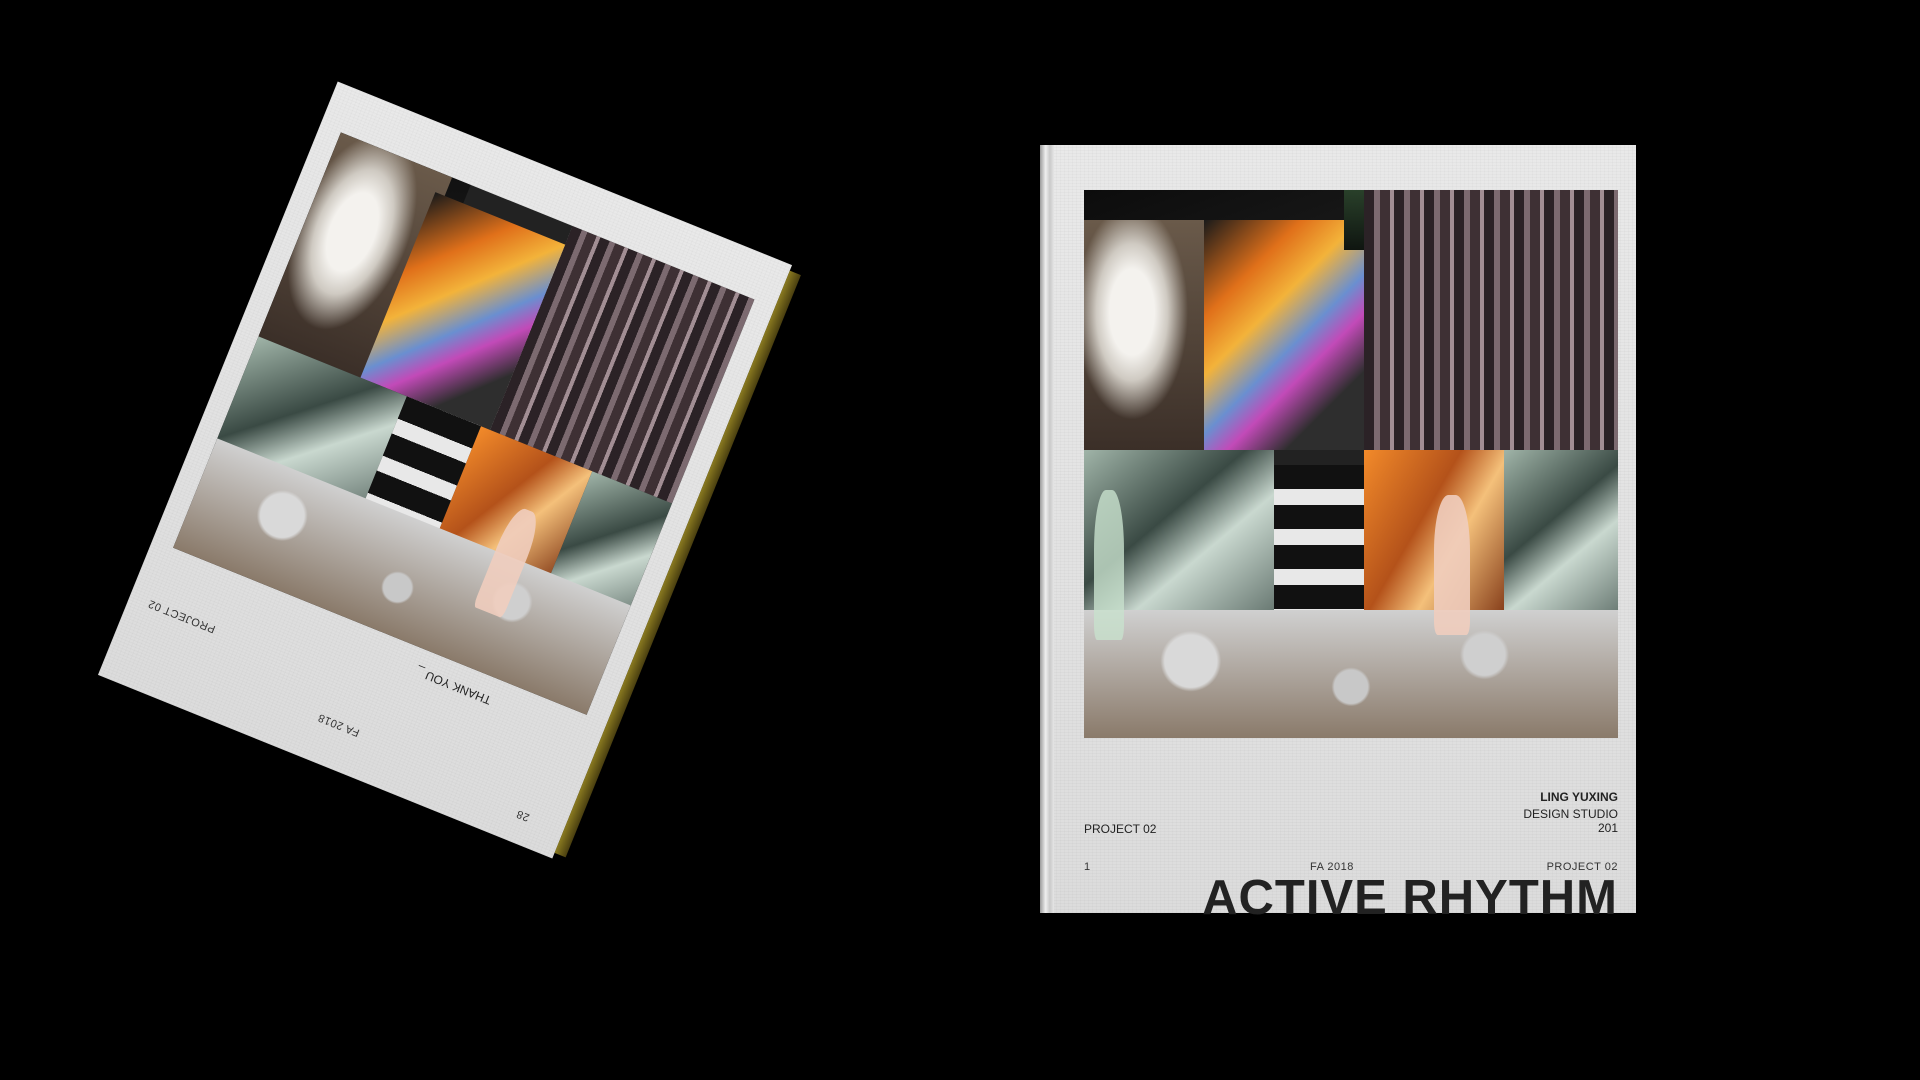 The width and height of the screenshot is (1920, 1080). I want to click on cover-title: ACTIVE RHYTHM, so click(1410, 898).